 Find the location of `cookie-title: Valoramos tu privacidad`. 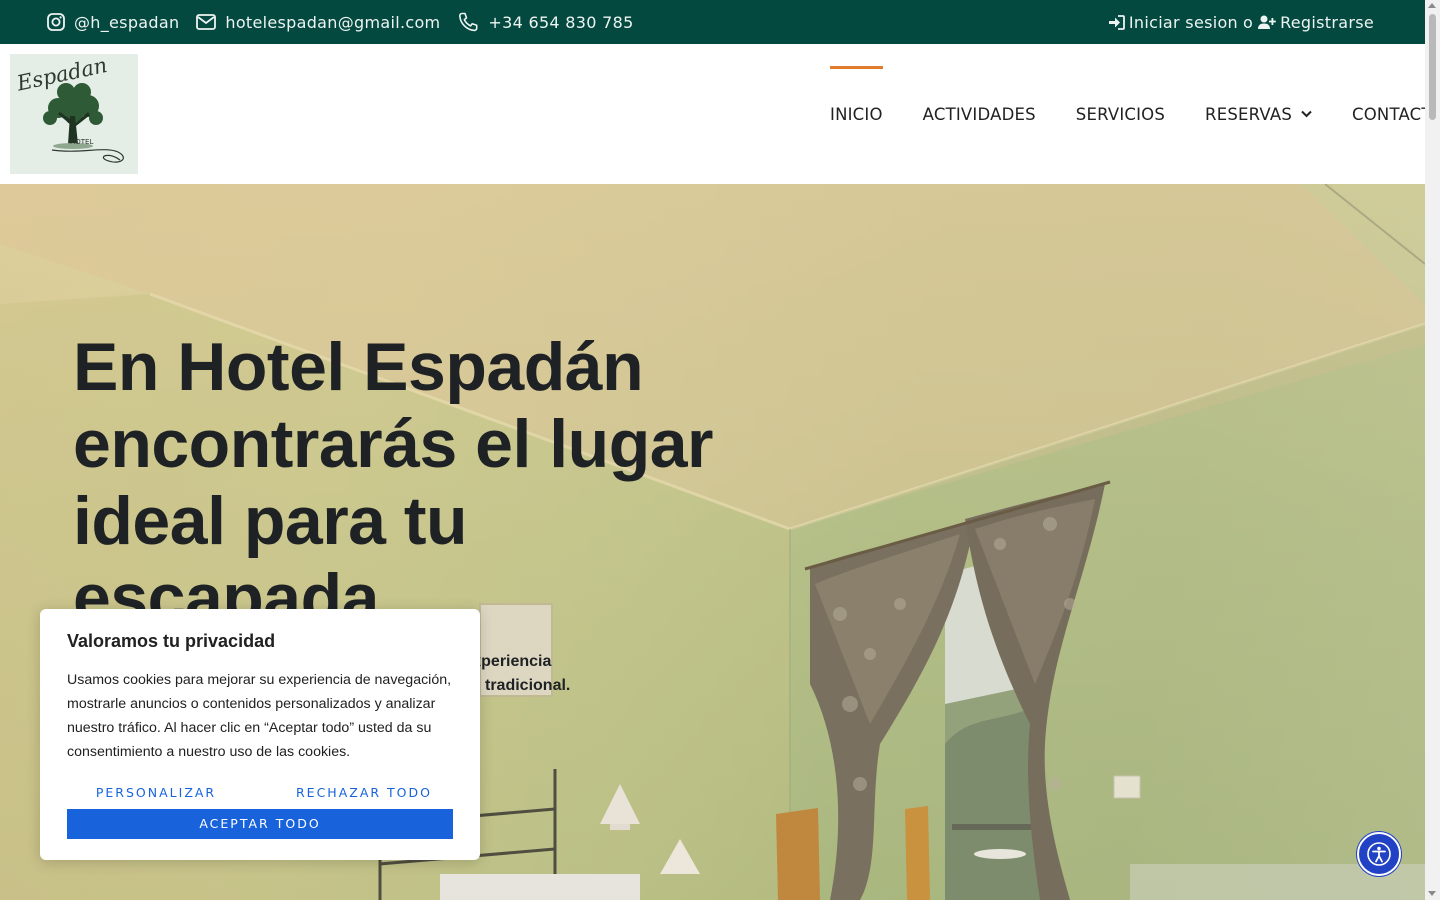

cookie-title: Valoramos tu privacidad is located at coordinates (171, 641).